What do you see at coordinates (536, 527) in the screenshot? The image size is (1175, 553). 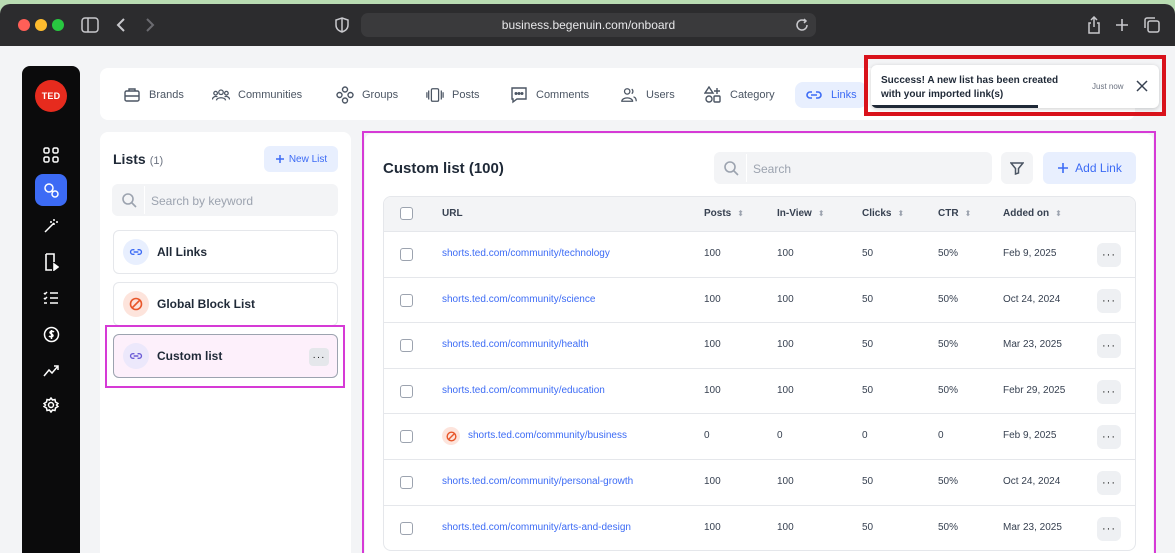 I see `row-url: shorts.ted.com/community/arts-and-design` at bounding box center [536, 527].